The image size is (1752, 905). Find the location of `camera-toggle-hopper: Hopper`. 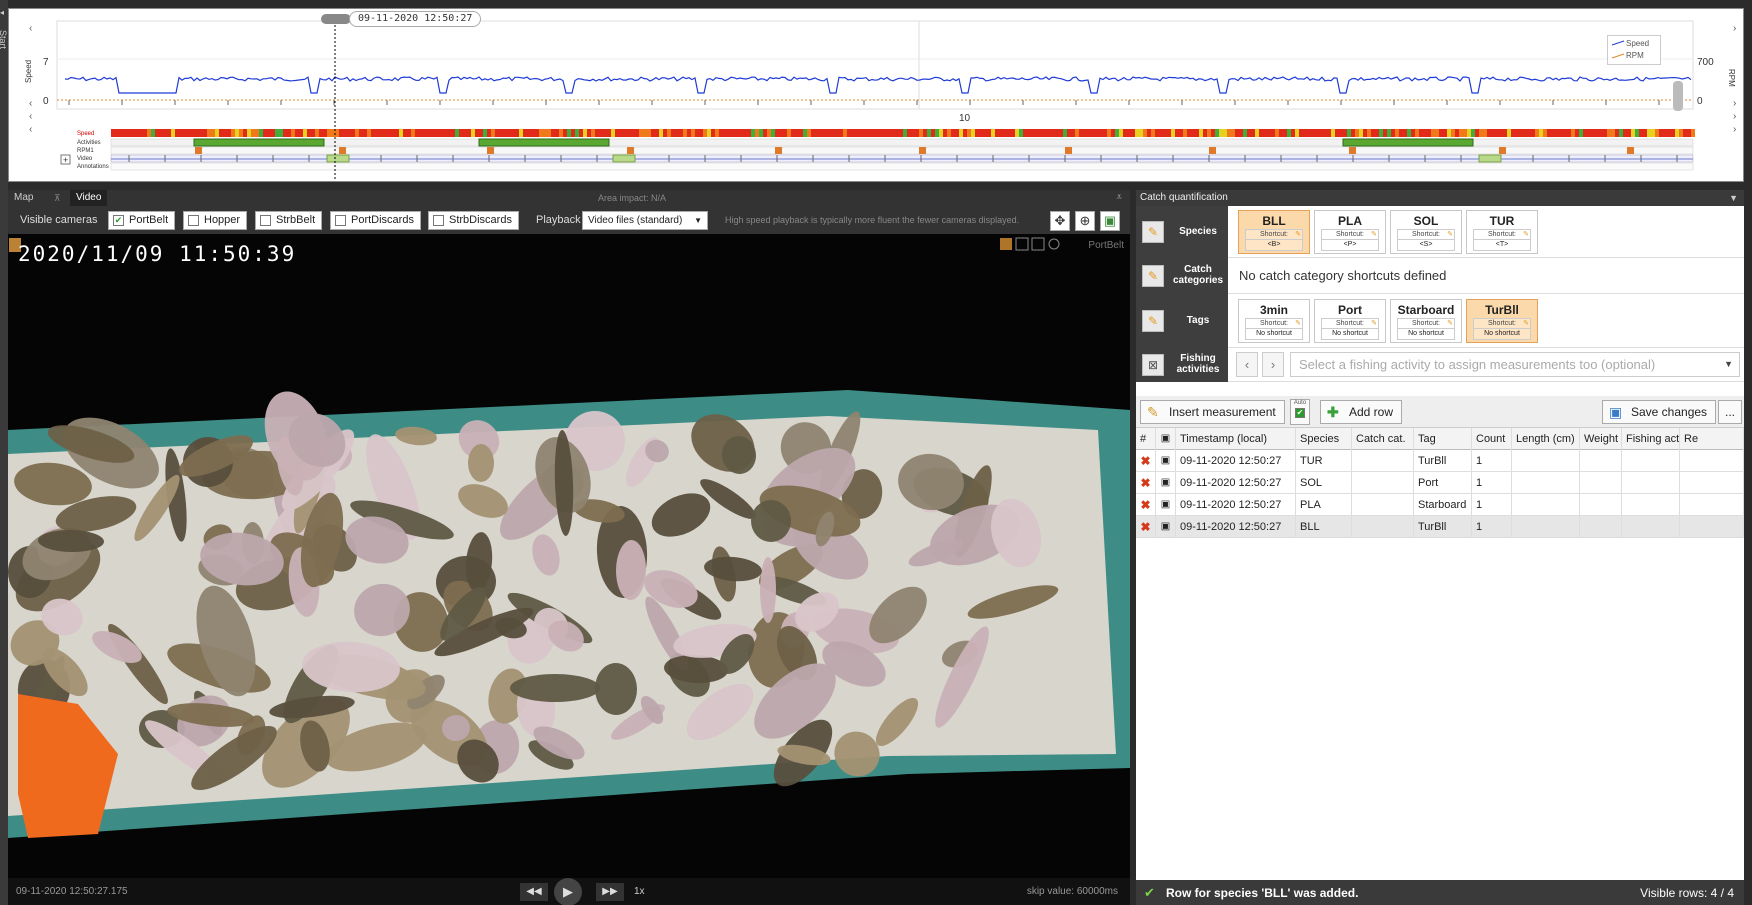

camera-toggle-hopper: Hopper is located at coordinates (215, 220).